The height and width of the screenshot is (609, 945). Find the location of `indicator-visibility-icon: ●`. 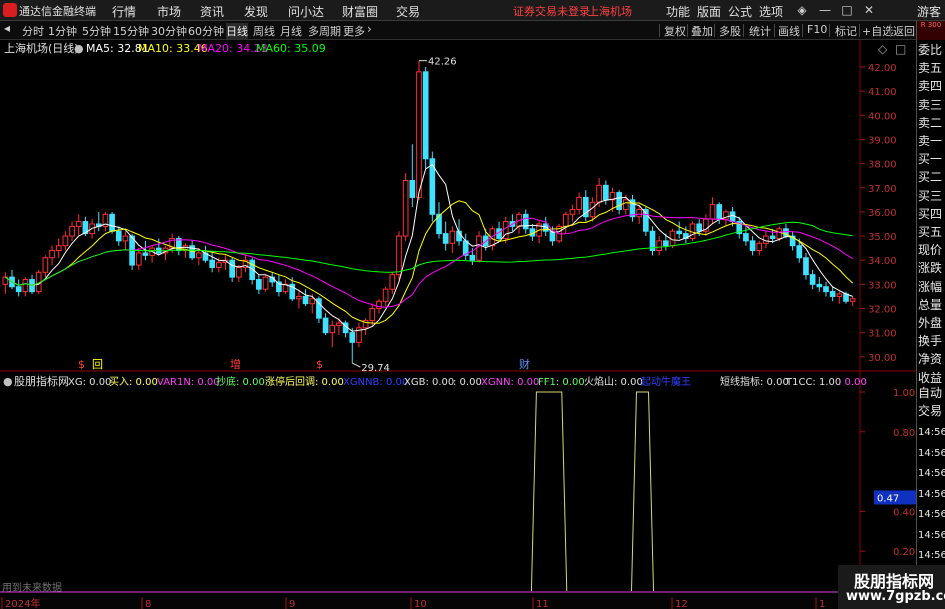

indicator-visibility-icon: ● is located at coordinates (8, 381).